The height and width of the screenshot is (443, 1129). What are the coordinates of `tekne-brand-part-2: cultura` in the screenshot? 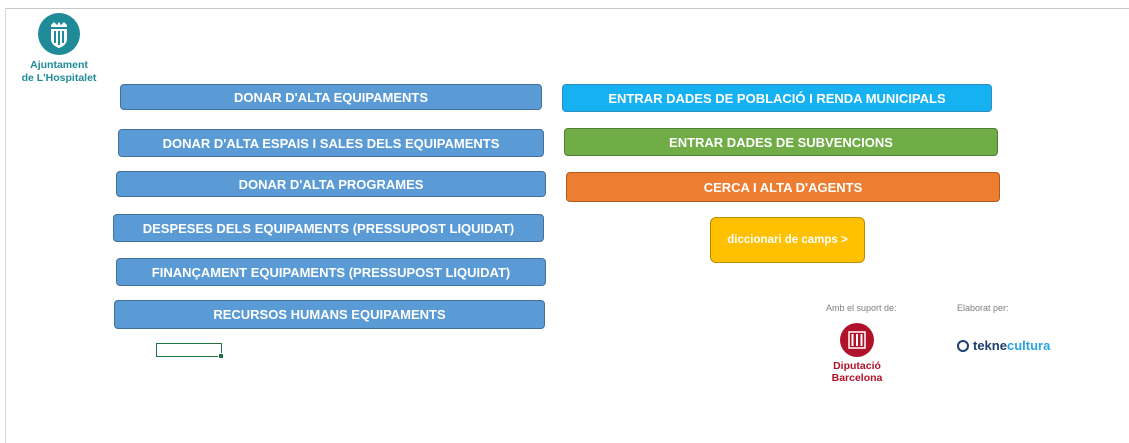 It's located at (1028, 345).